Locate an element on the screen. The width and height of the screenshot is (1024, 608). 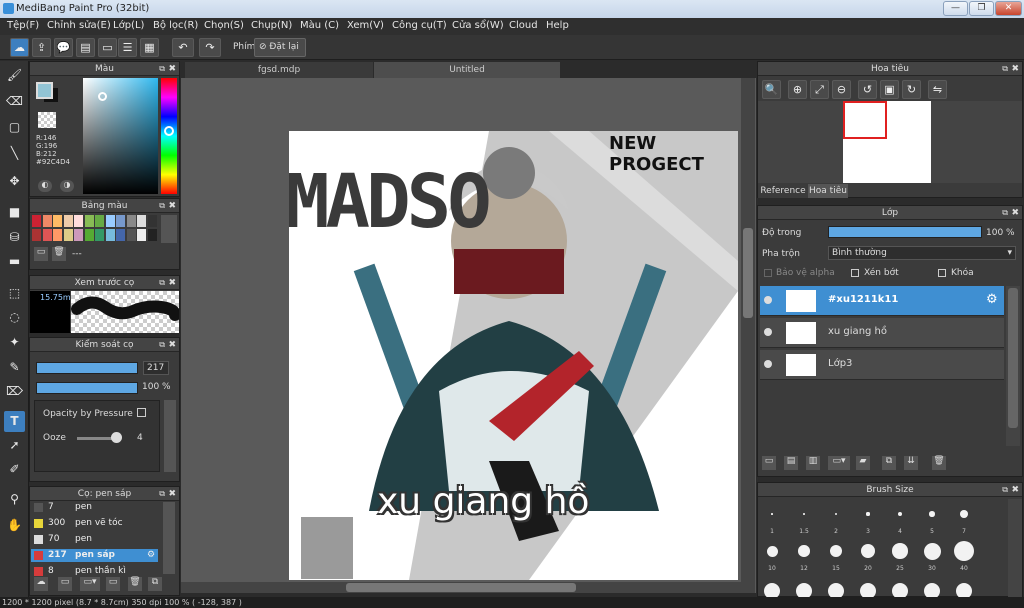
fill-rect-tool-icon: ■ is located at coordinates (14, 212).